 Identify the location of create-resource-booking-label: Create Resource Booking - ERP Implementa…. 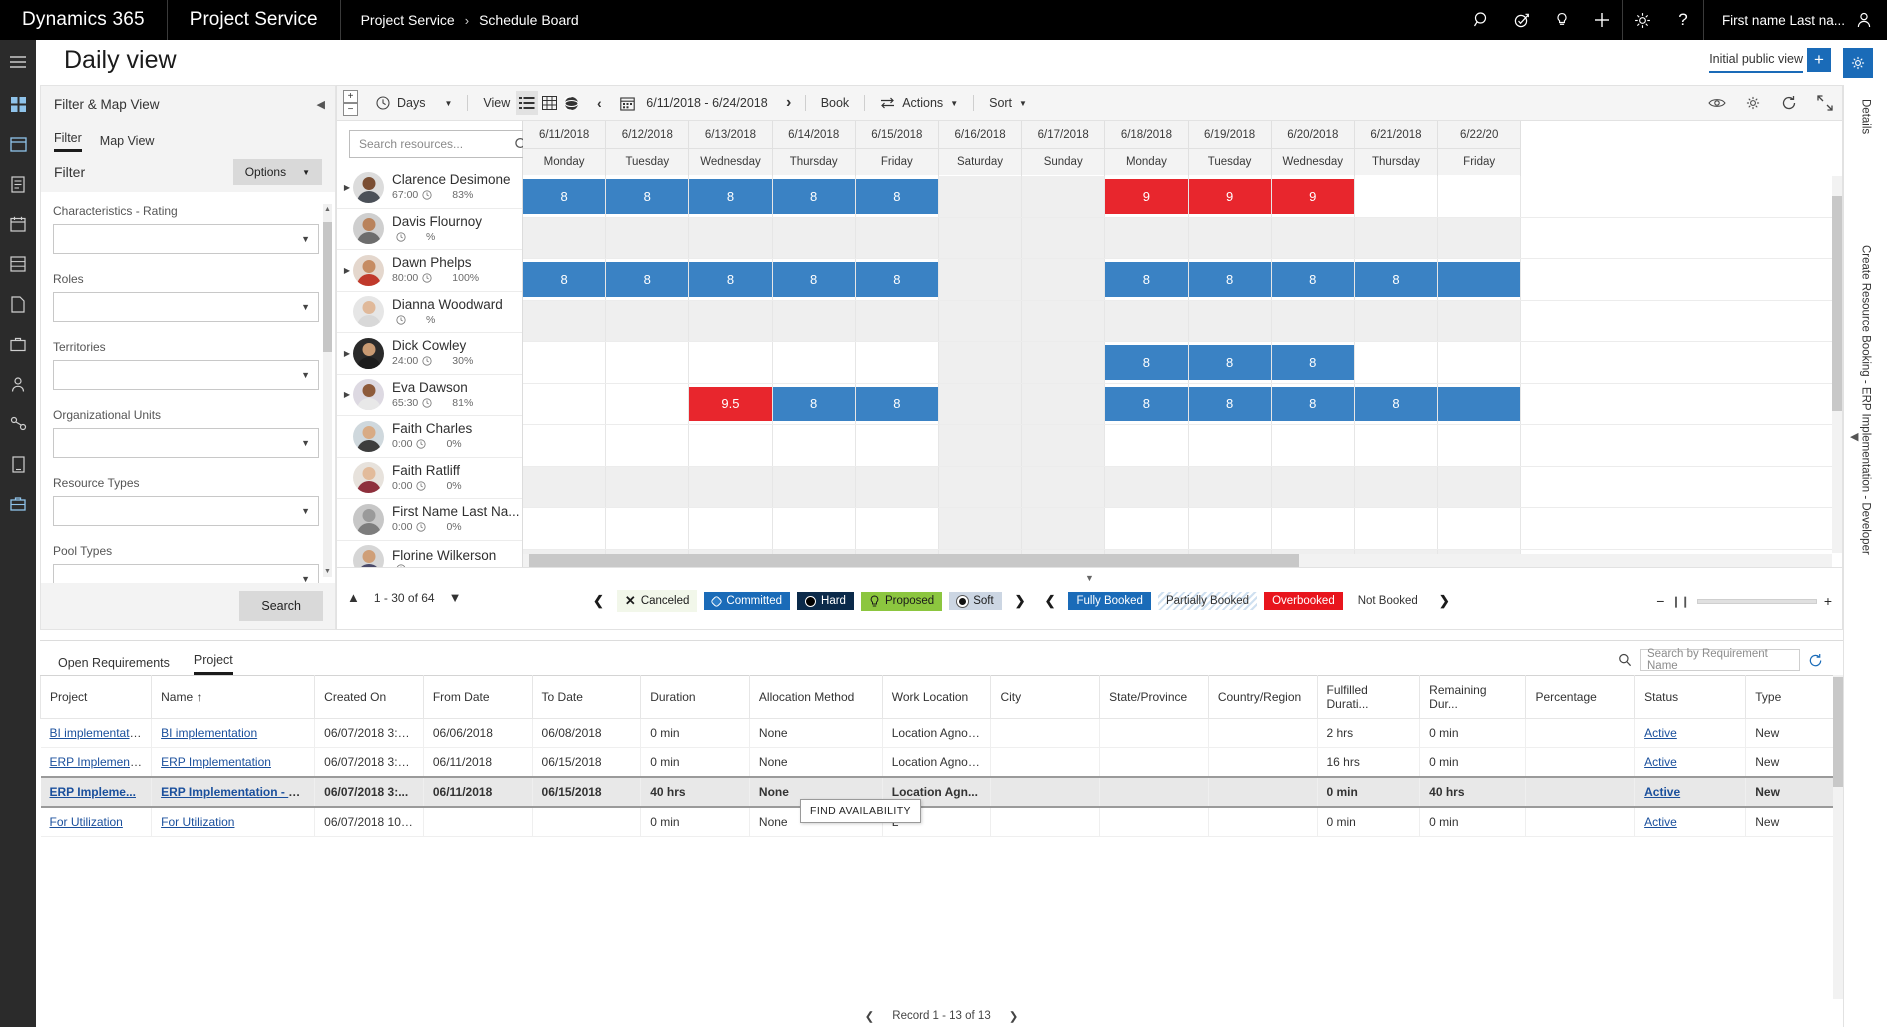
(1866, 400).